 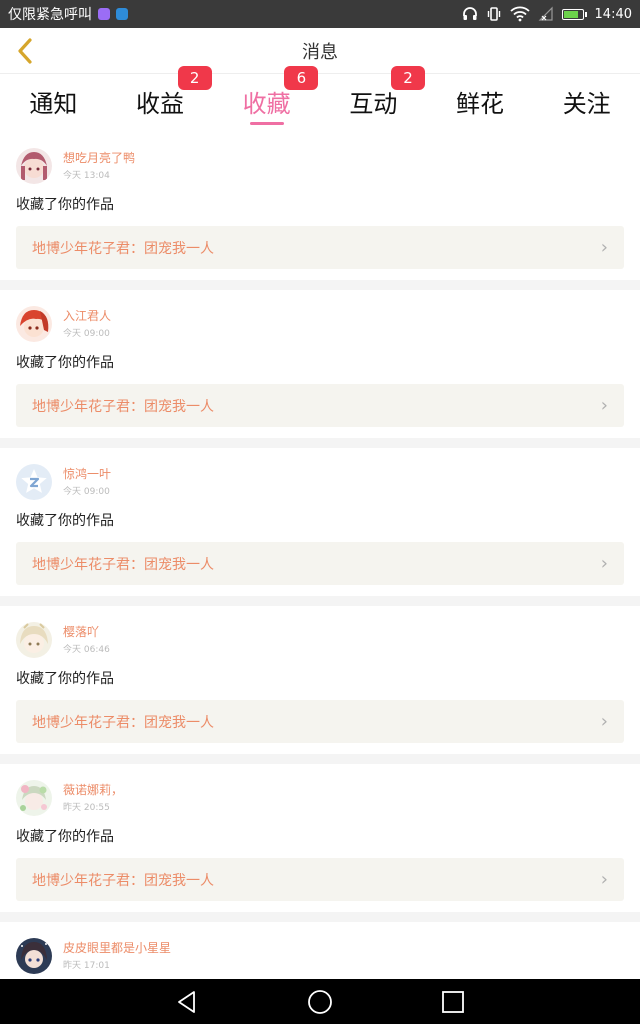 What do you see at coordinates (320, 522) in the screenshot?
I see `list-item: 惊鸿一叶今天 09:00 收藏了你的作品地博少年花子君：团宠我一人 ›` at bounding box center [320, 522].